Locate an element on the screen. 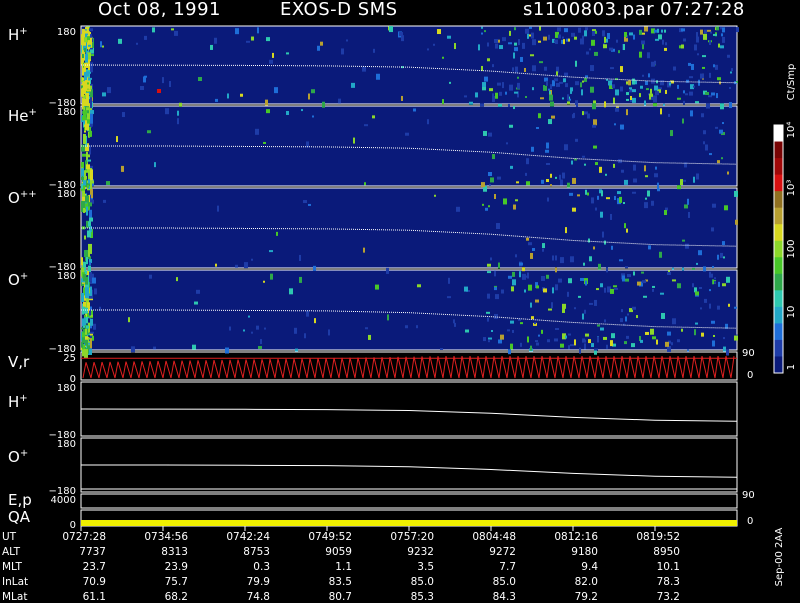 The width and height of the screenshot is (800, 603). panel-label: He+ is located at coordinates (22, 116).